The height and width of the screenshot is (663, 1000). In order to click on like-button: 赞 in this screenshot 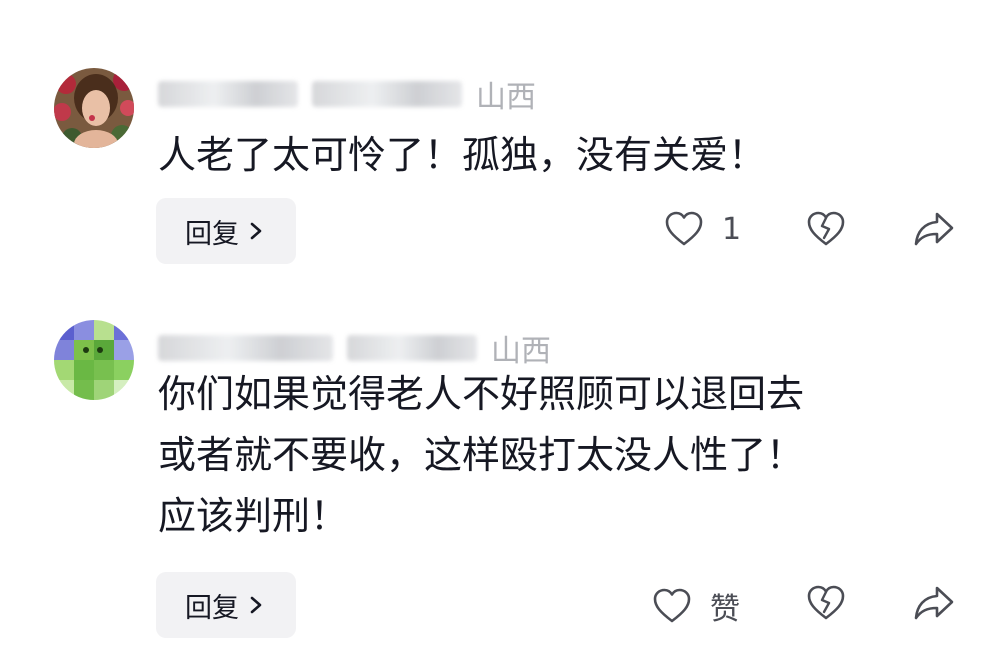, I will do `click(696, 606)`.